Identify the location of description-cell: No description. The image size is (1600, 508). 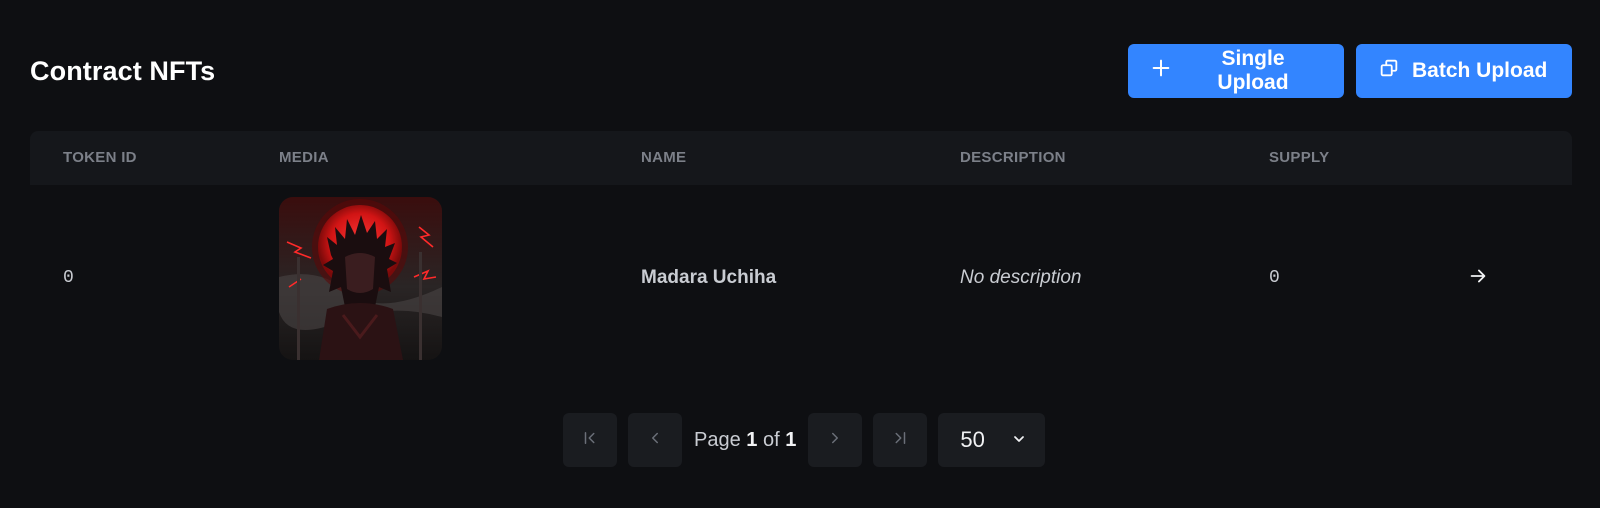
(1021, 277).